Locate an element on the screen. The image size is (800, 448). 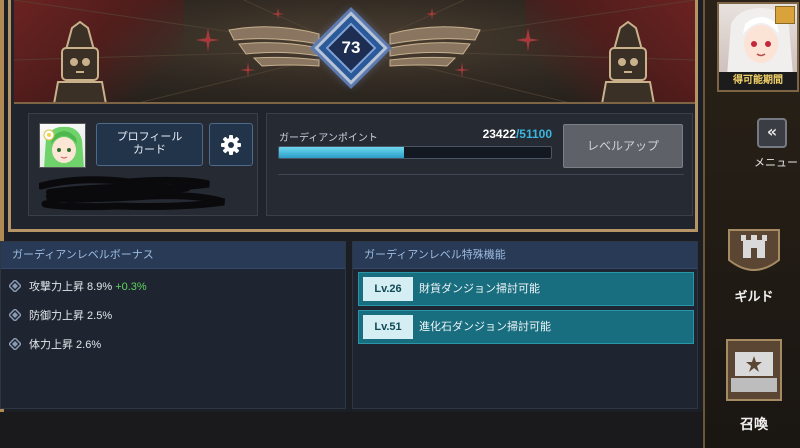
robot-mascot-right-icon is located at coordinates (628, 61).